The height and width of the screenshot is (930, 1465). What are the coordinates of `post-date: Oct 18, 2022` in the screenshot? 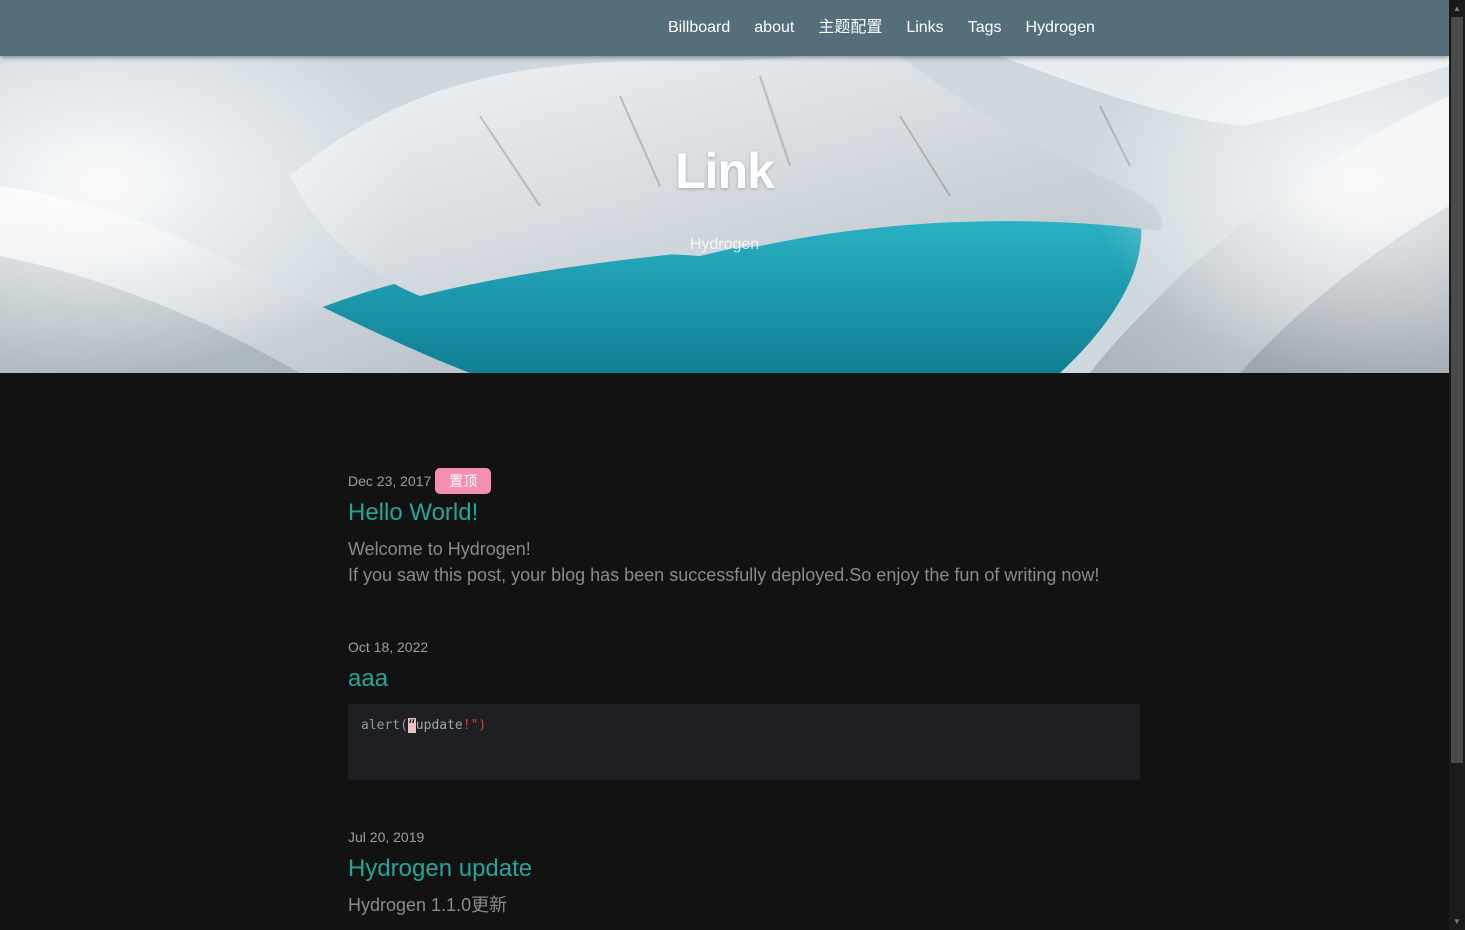 It's located at (388, 647).